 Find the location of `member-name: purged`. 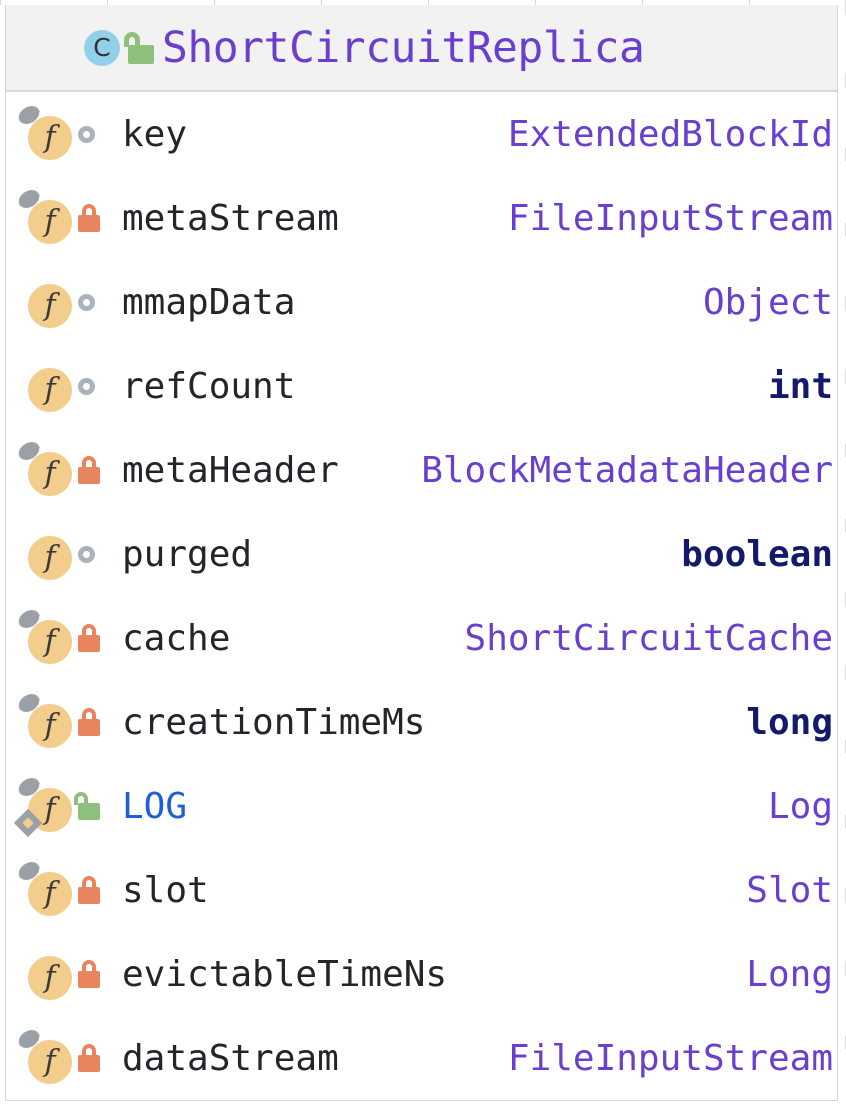

member-name: purged is located at coordinates (187, 554).